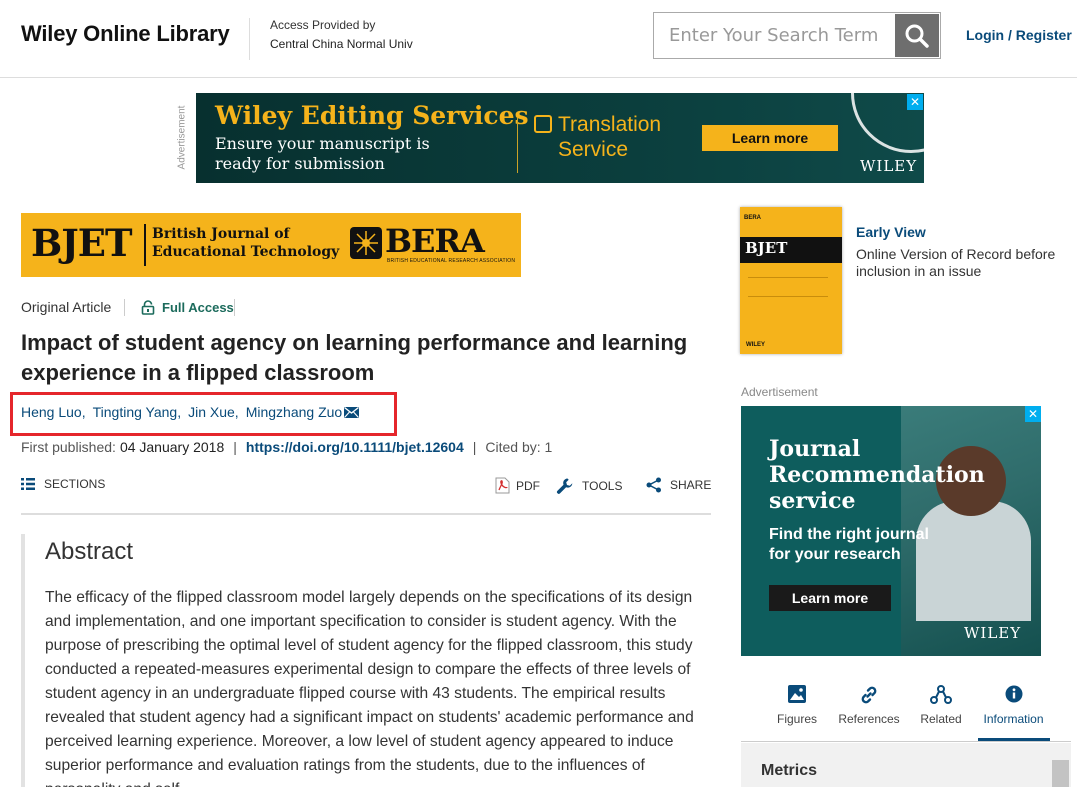  I want to click on doi-link: https://doi.org/10.1111/bjet.12604, so click(355, 447).